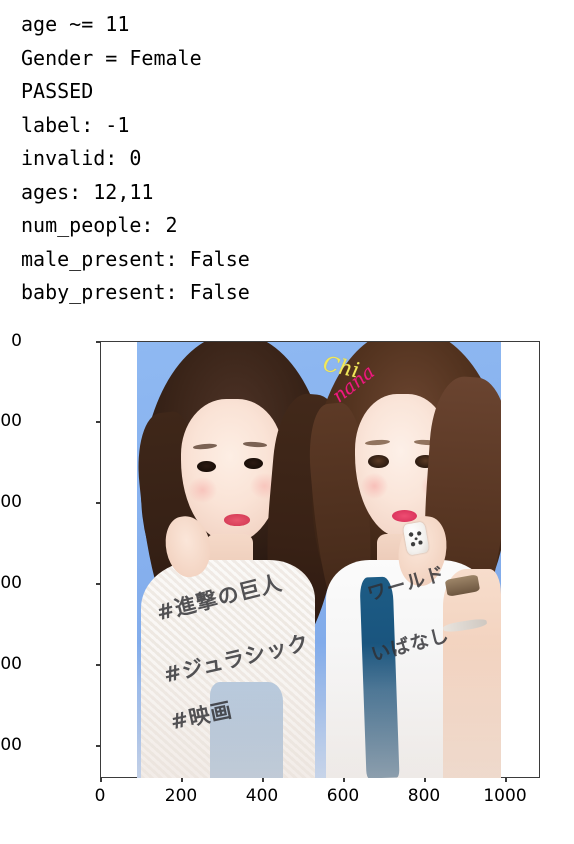  What do you see at coordinates (111, 57) in the screenshot?
I see `stdout-line-gender: Gender = Female` at bounding box center [111, 57].